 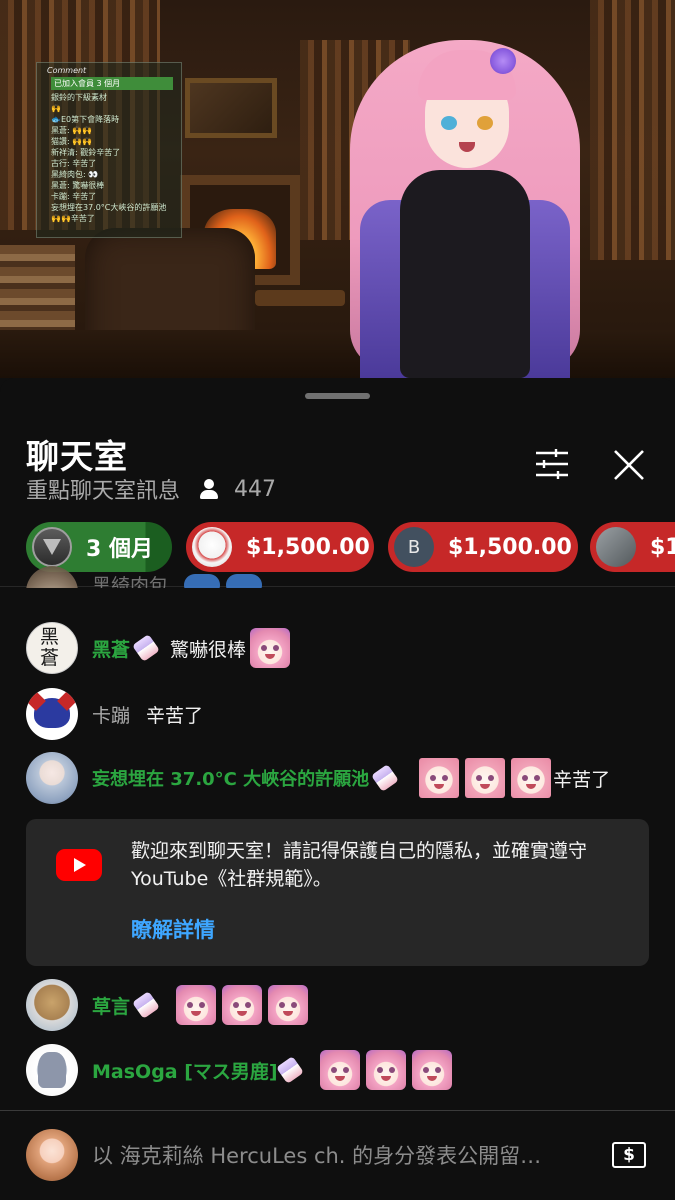 What do you see at coordinates (185, 1071) in the screenshot?
I see `author-name: MasOga [マス男鹿]` at bounding box center [185, 1071].